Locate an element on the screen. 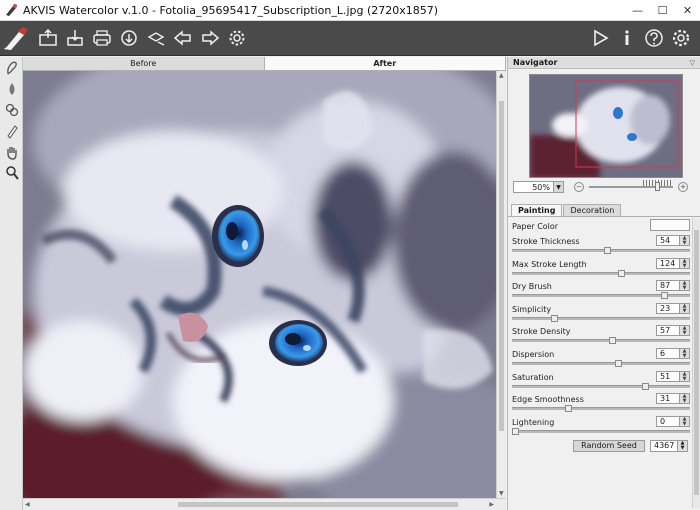 The width and height of the screenshot is (700, 510). drop-tool-icon is located at coordinates (11, 88).